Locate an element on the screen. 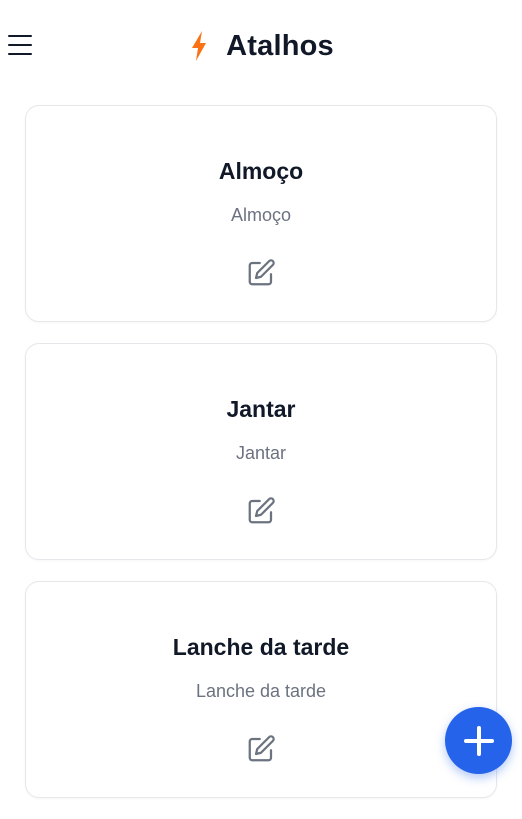 Image resolution: width=522 pixels, height=819 pixels. shortcut-subtitle: Jantar is located at coordinates (261, 453).